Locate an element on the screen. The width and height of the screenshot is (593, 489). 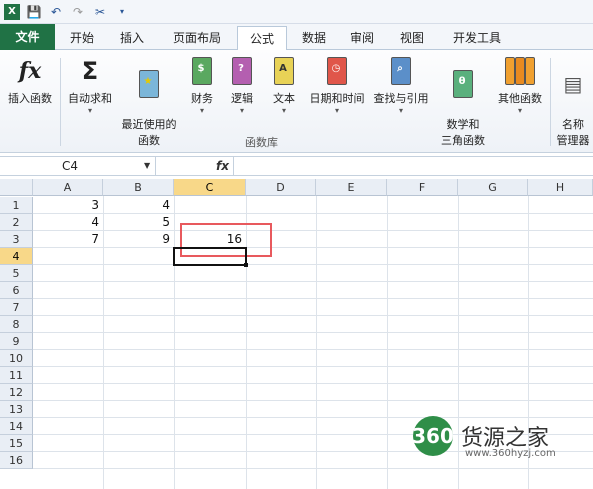
insert-function-fx-button: fx is located at coordinates (222, 166).